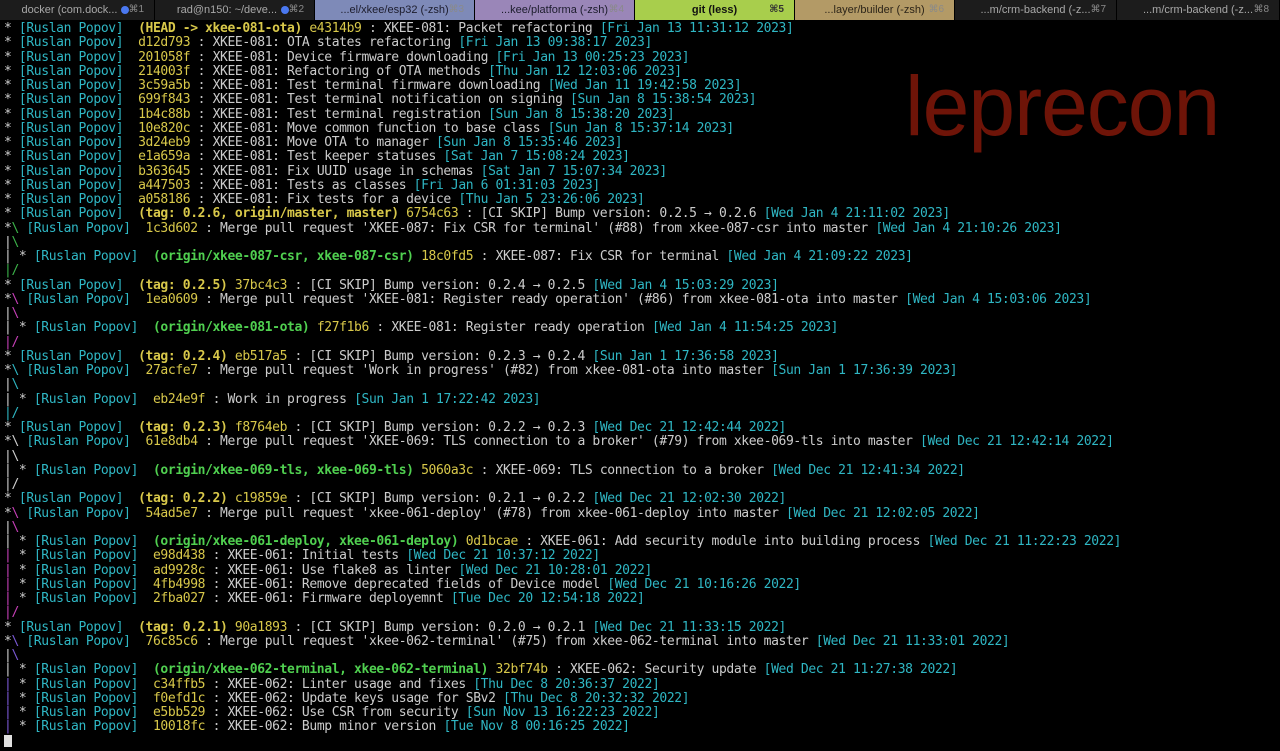 The width and height of the screenshot is (1280, 751). What do you see at coordinates (179, 584) in the screenshot?
I see `commit-hash: 4fb4998` at bounding box center [179, 584].